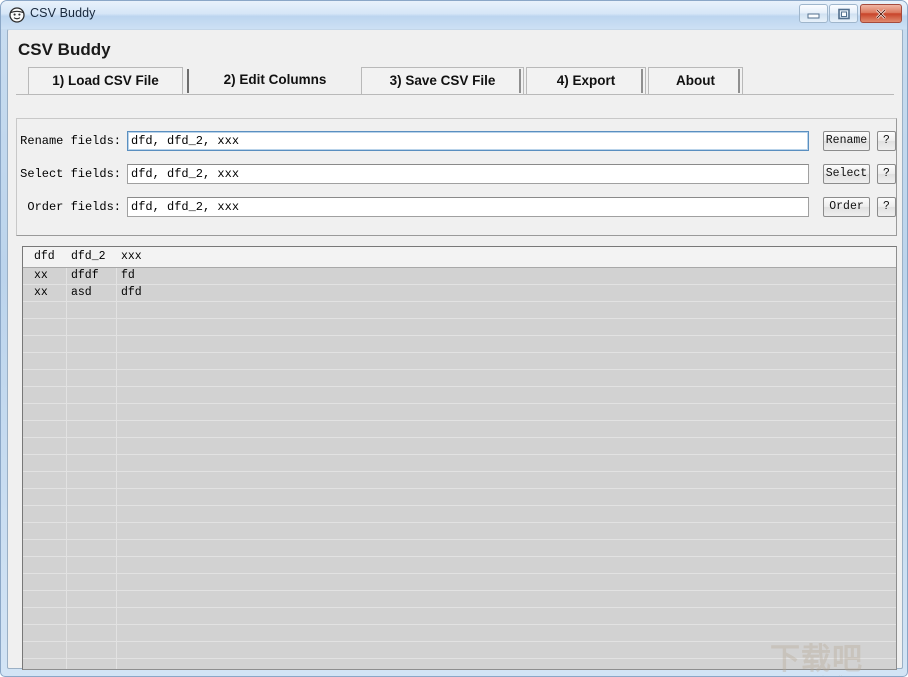 The image size is (908, 677). What do you see at coordinates (63, 13) in the screenshot?
I see `window-title: CSV Buddy` at bounding box center [63, 13].